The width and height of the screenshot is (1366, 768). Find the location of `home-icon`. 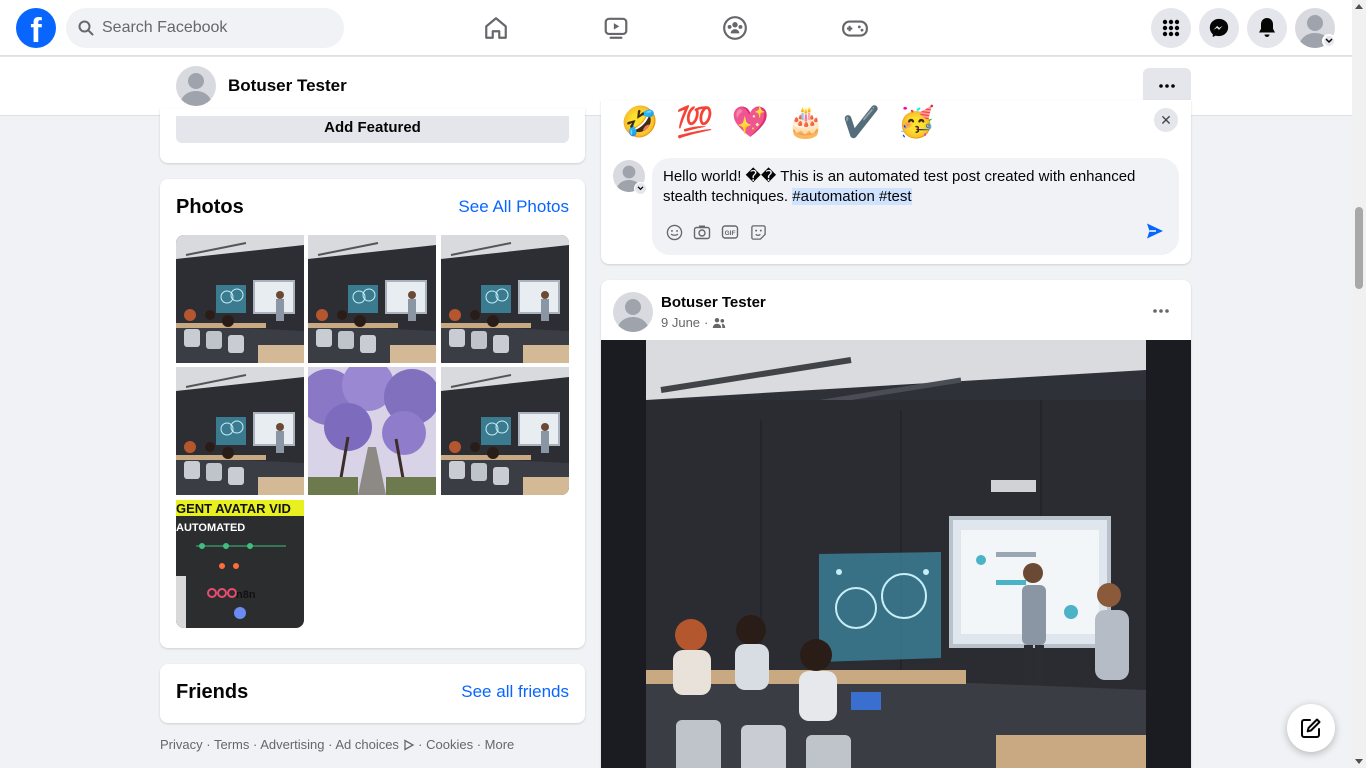

home-icon is located at coordinates (496, 28).